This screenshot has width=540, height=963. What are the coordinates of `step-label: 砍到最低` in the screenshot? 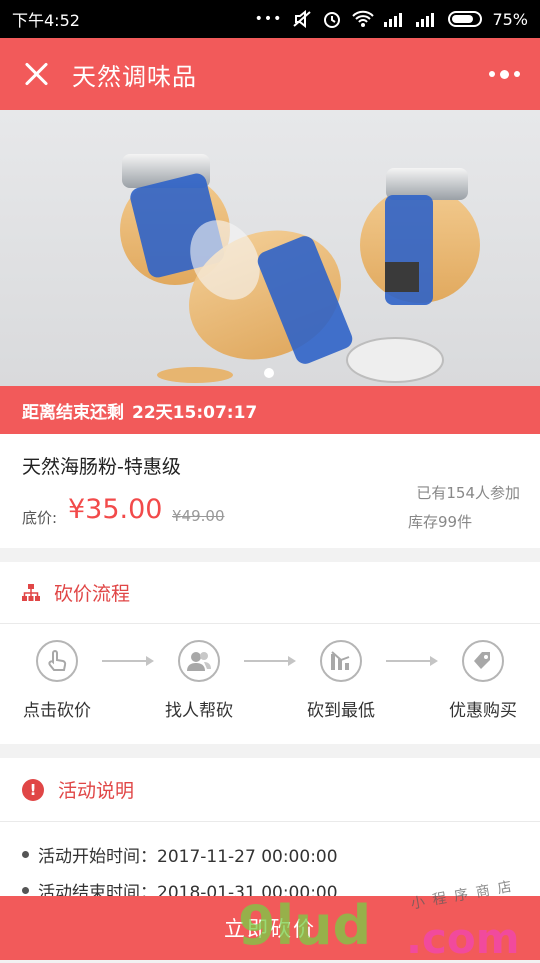 It's located at (341, 711).